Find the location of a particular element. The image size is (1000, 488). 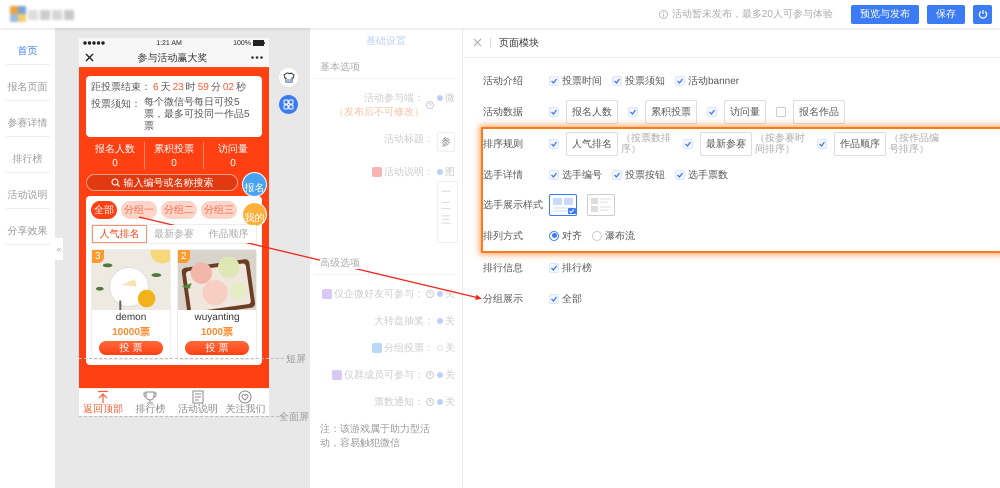

tab-bar-item: 排行榜 is located at coordinates (150, 402).